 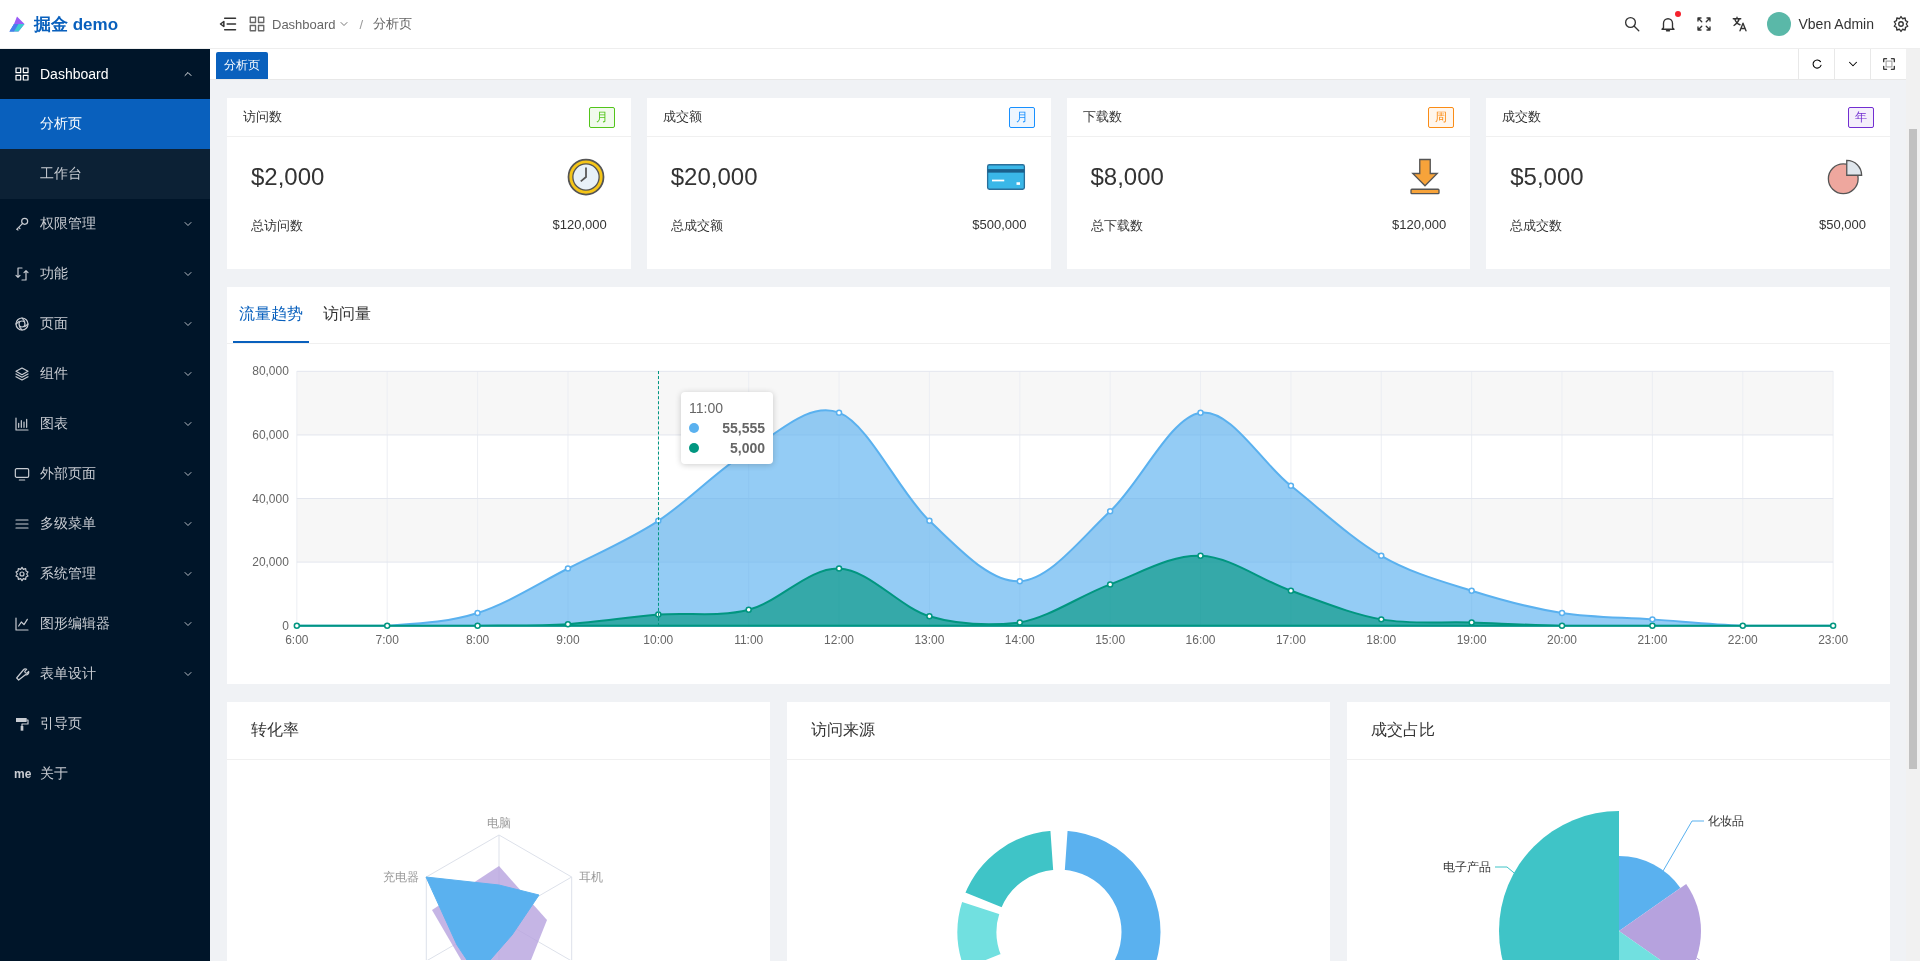 What do you see at coordinates (68, 474) in the screenshot?
I see `sidebar-label: 外部页面` at bounding box center [68, 474].